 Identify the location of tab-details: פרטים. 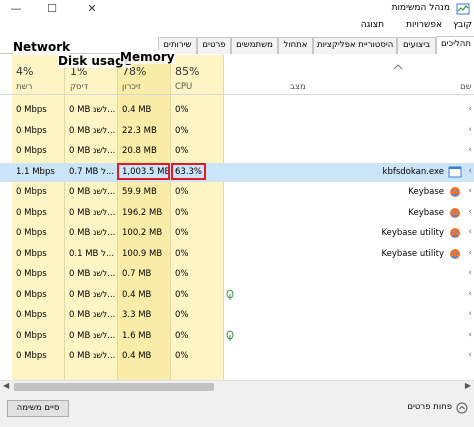
(214, 45).